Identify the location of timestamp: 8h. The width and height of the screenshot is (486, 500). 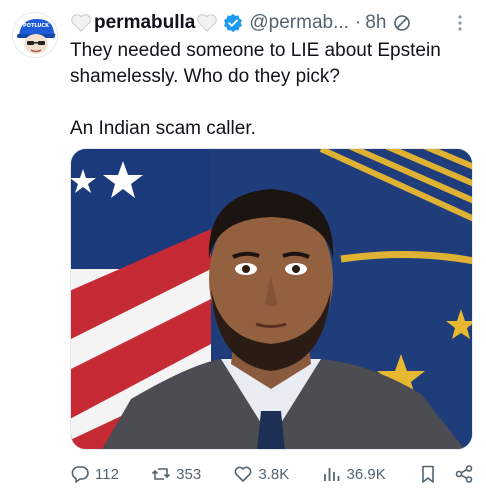
(375, 23).